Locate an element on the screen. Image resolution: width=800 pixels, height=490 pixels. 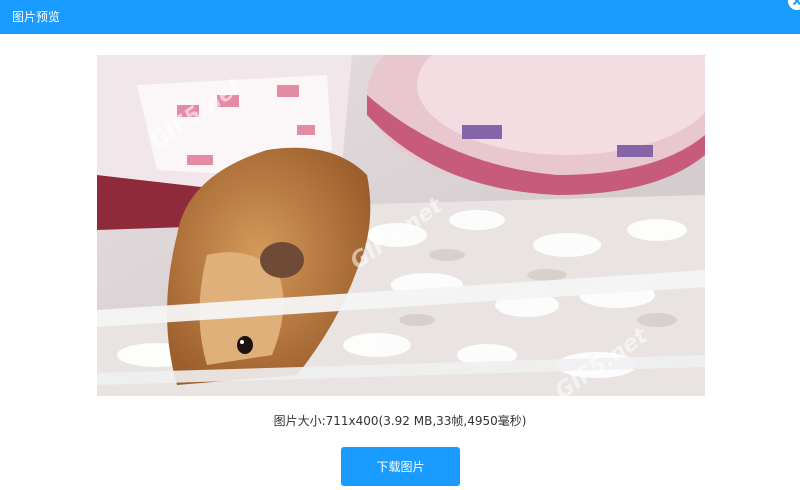
download-button: 下载图片 is located at coordinates (400, 466).